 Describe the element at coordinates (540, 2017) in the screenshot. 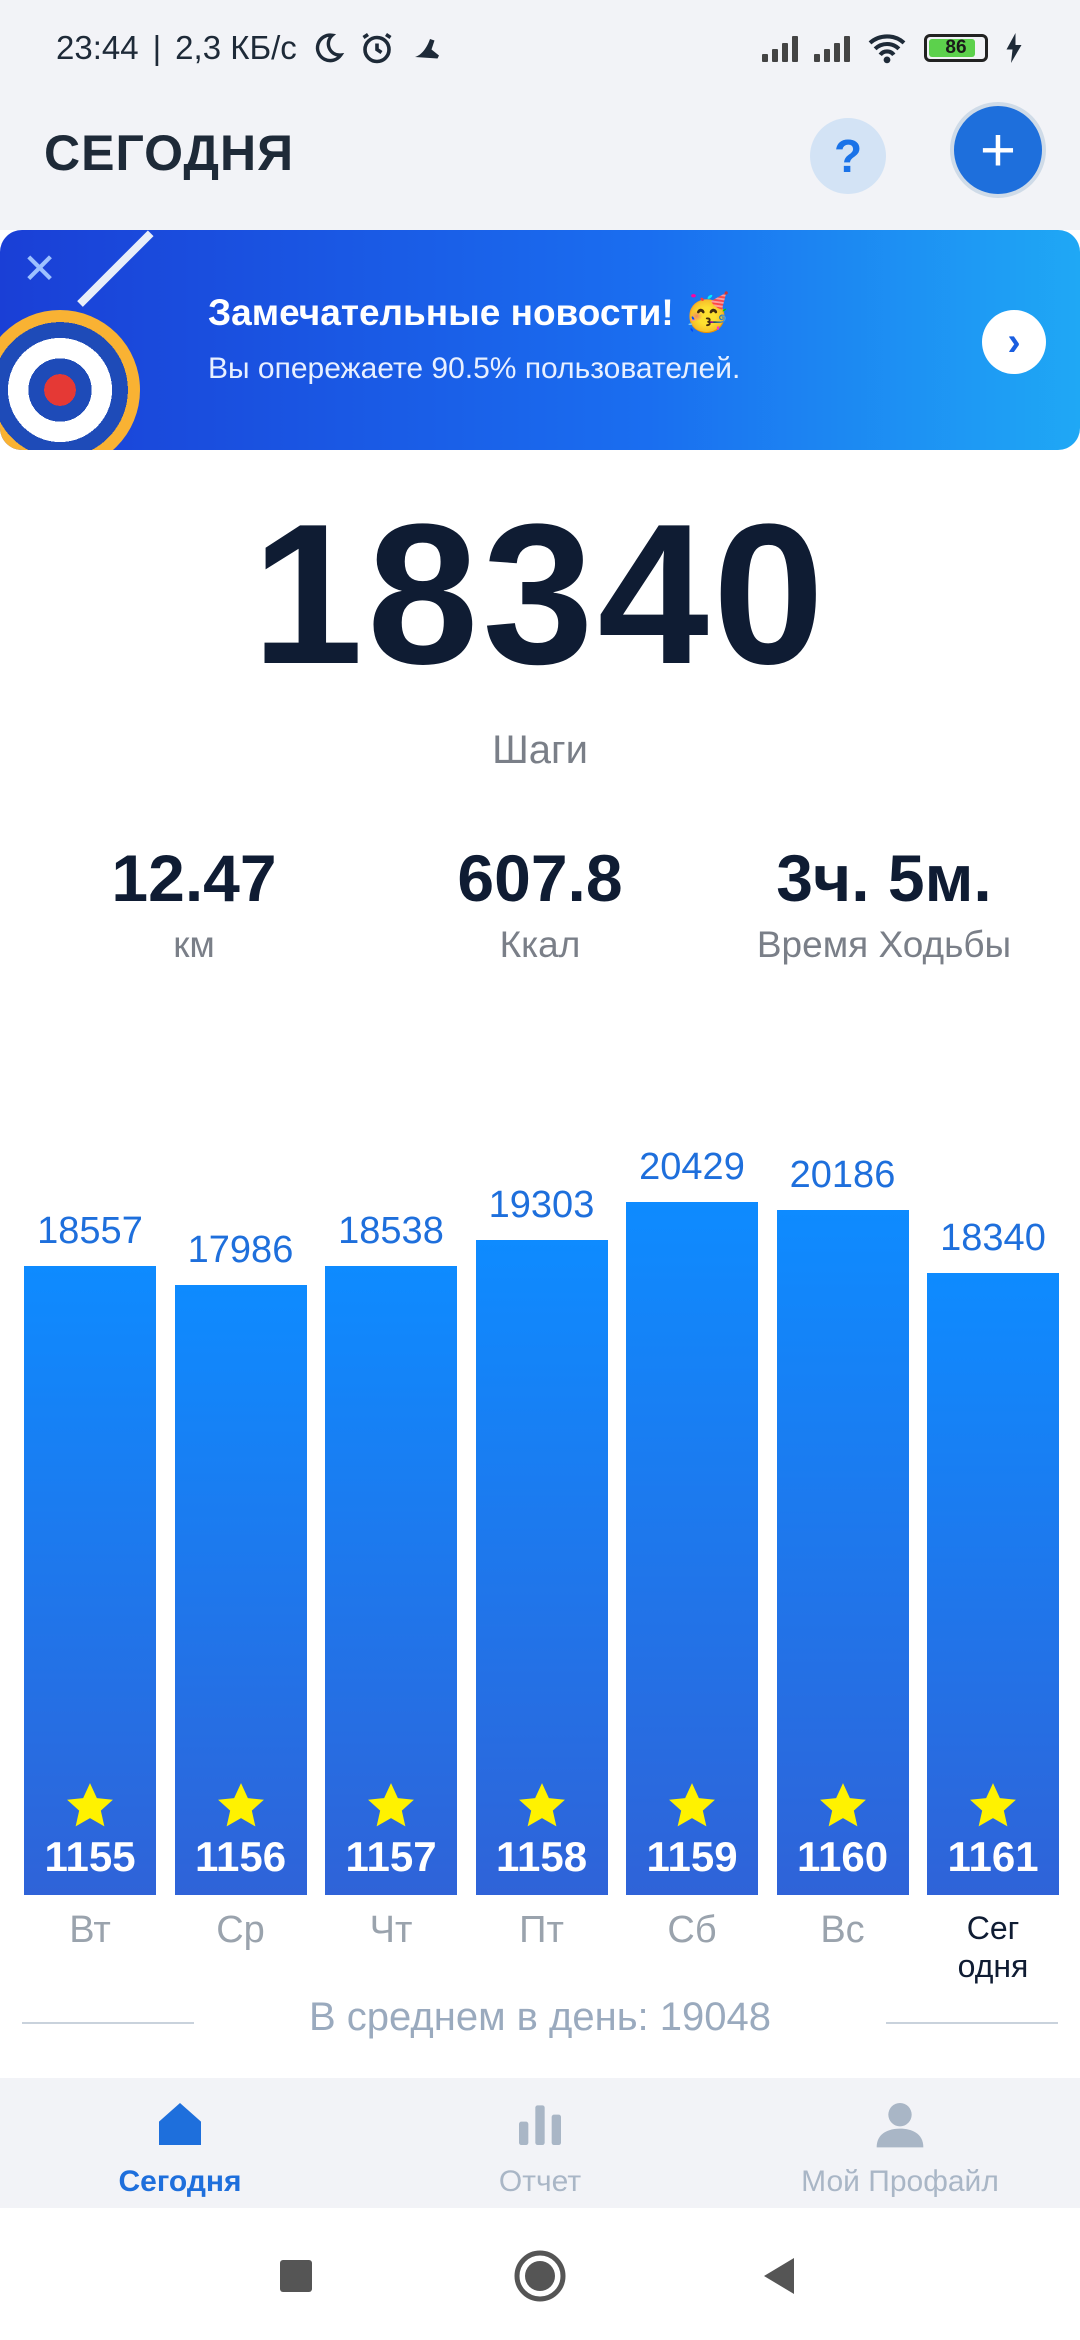

I see `daily-average: В среднем в день: 19048` at that location.